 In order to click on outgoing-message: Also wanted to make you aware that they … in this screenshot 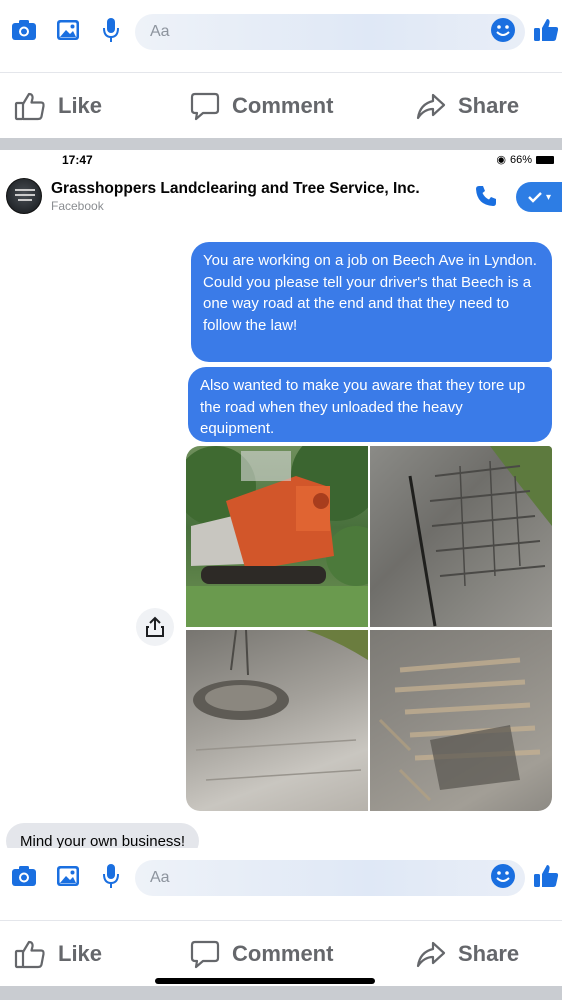, I will do `click(370, 404)`.